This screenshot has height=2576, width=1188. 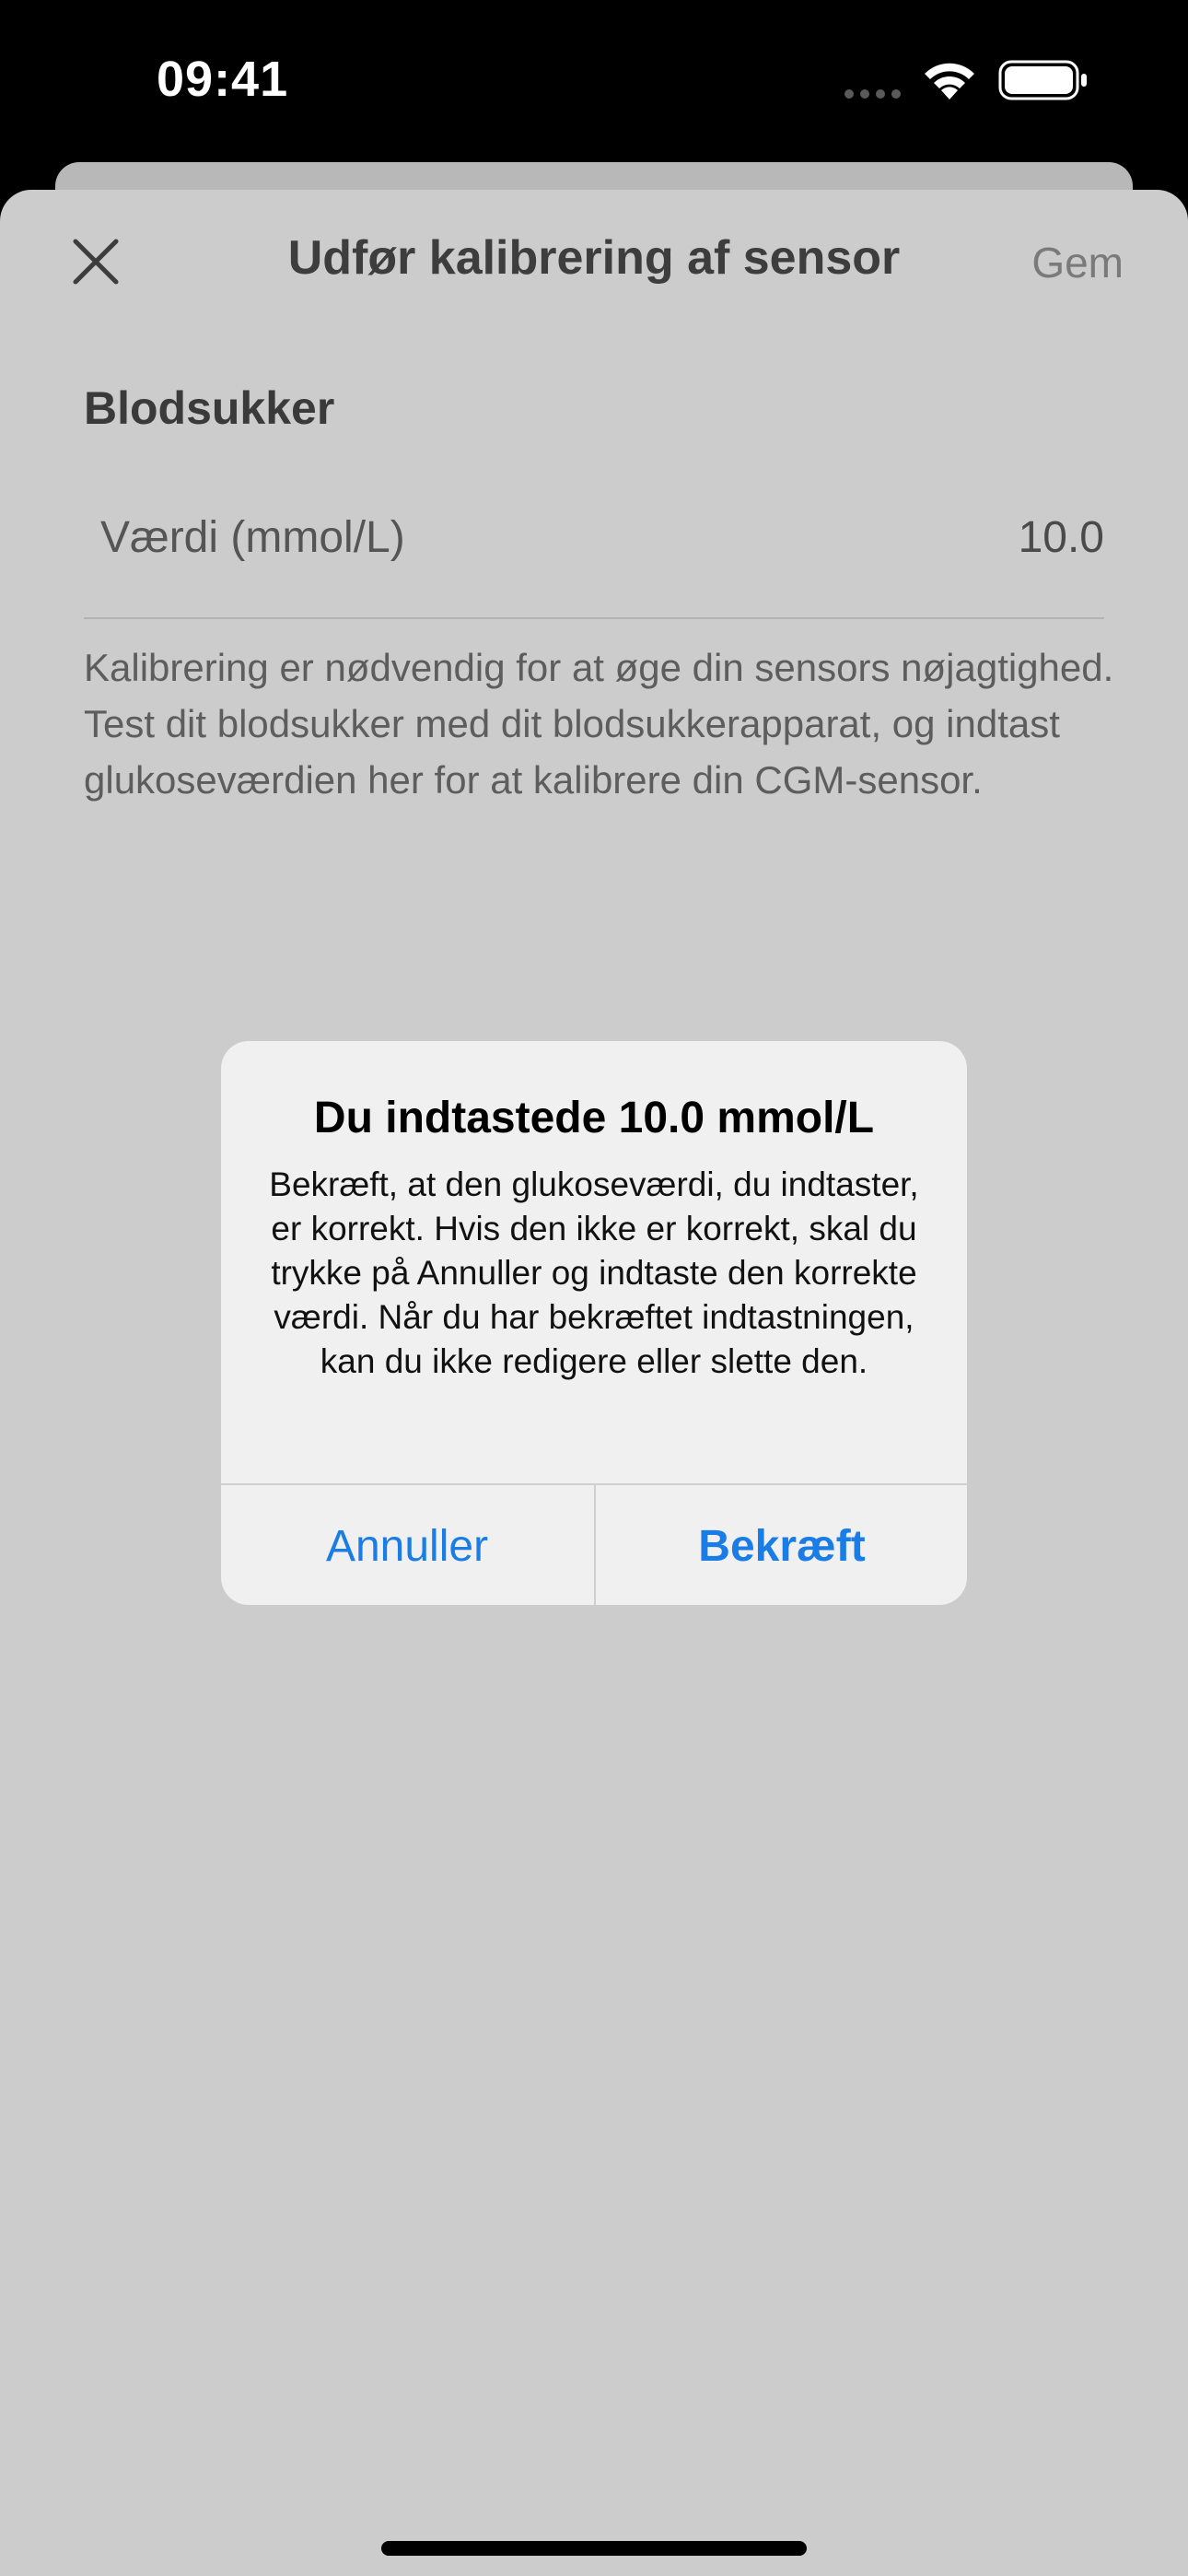 What do you see at coordinates (594, 258) in the screenshot?
I see `page-title: Udfør kalibrering af sensor` at bounding box center [594, 258].